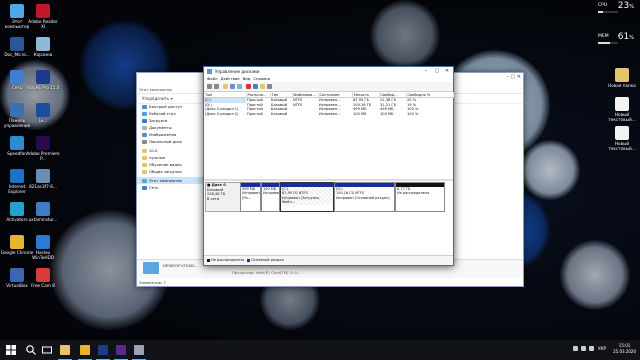  Describe the element at coordinates (604, 43) in the screenshot. I see `mem-level-bar` at that location.